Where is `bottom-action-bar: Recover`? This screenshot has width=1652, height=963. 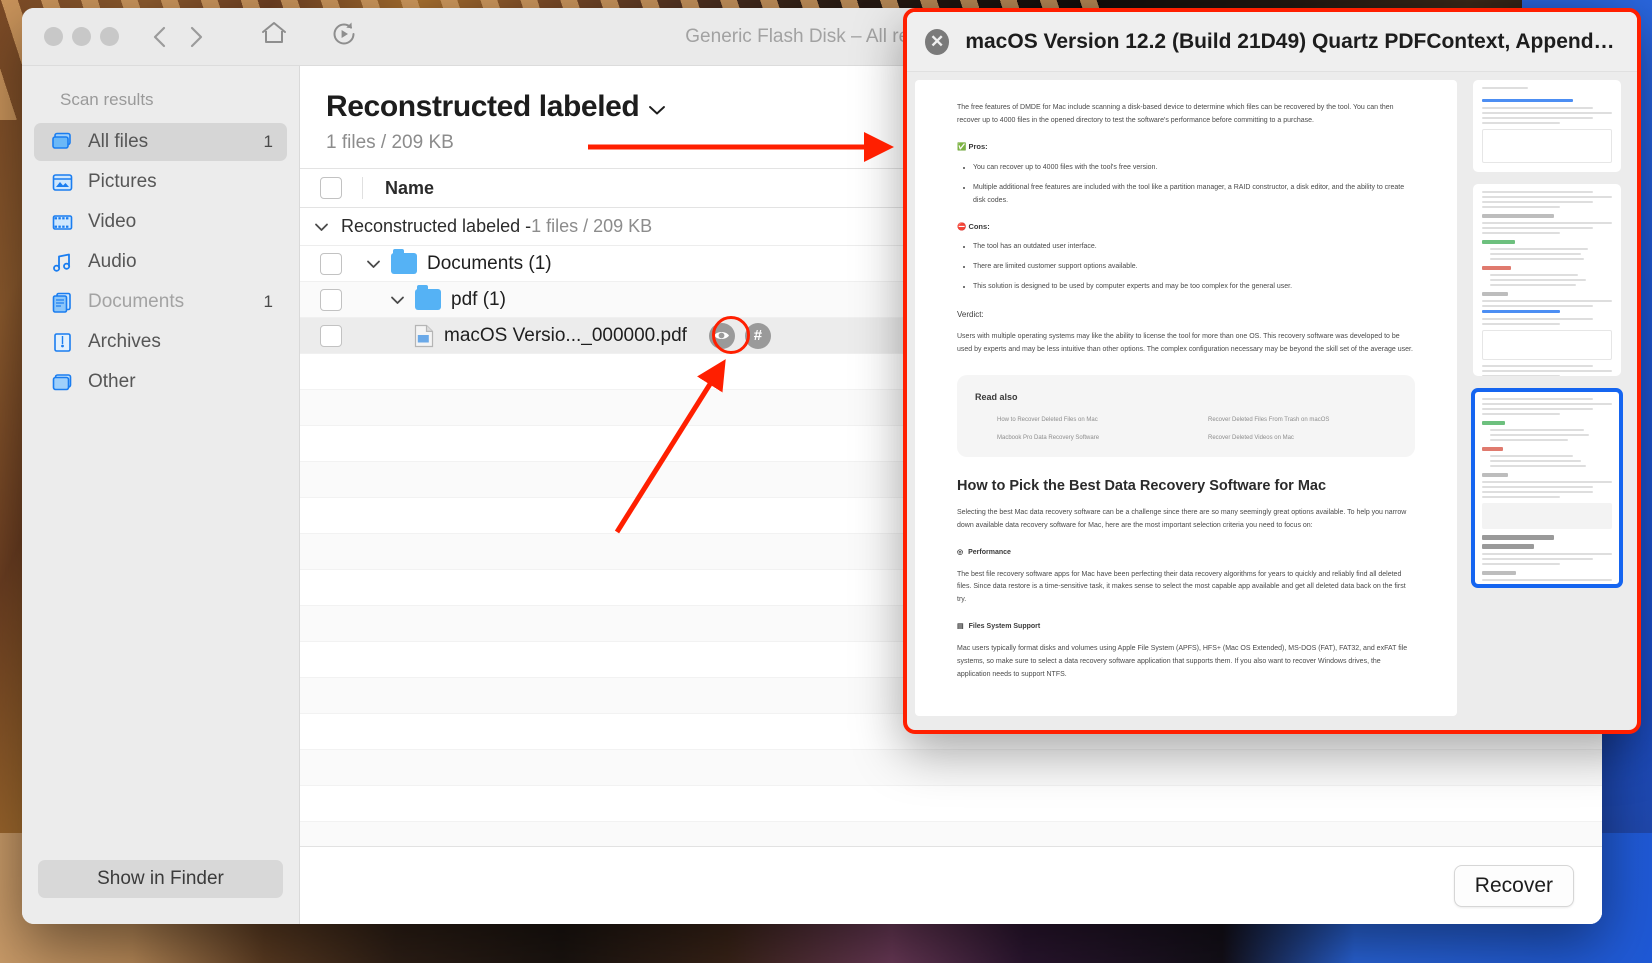 bottom-action-bar: Recover is located at coordinates (951, 885).